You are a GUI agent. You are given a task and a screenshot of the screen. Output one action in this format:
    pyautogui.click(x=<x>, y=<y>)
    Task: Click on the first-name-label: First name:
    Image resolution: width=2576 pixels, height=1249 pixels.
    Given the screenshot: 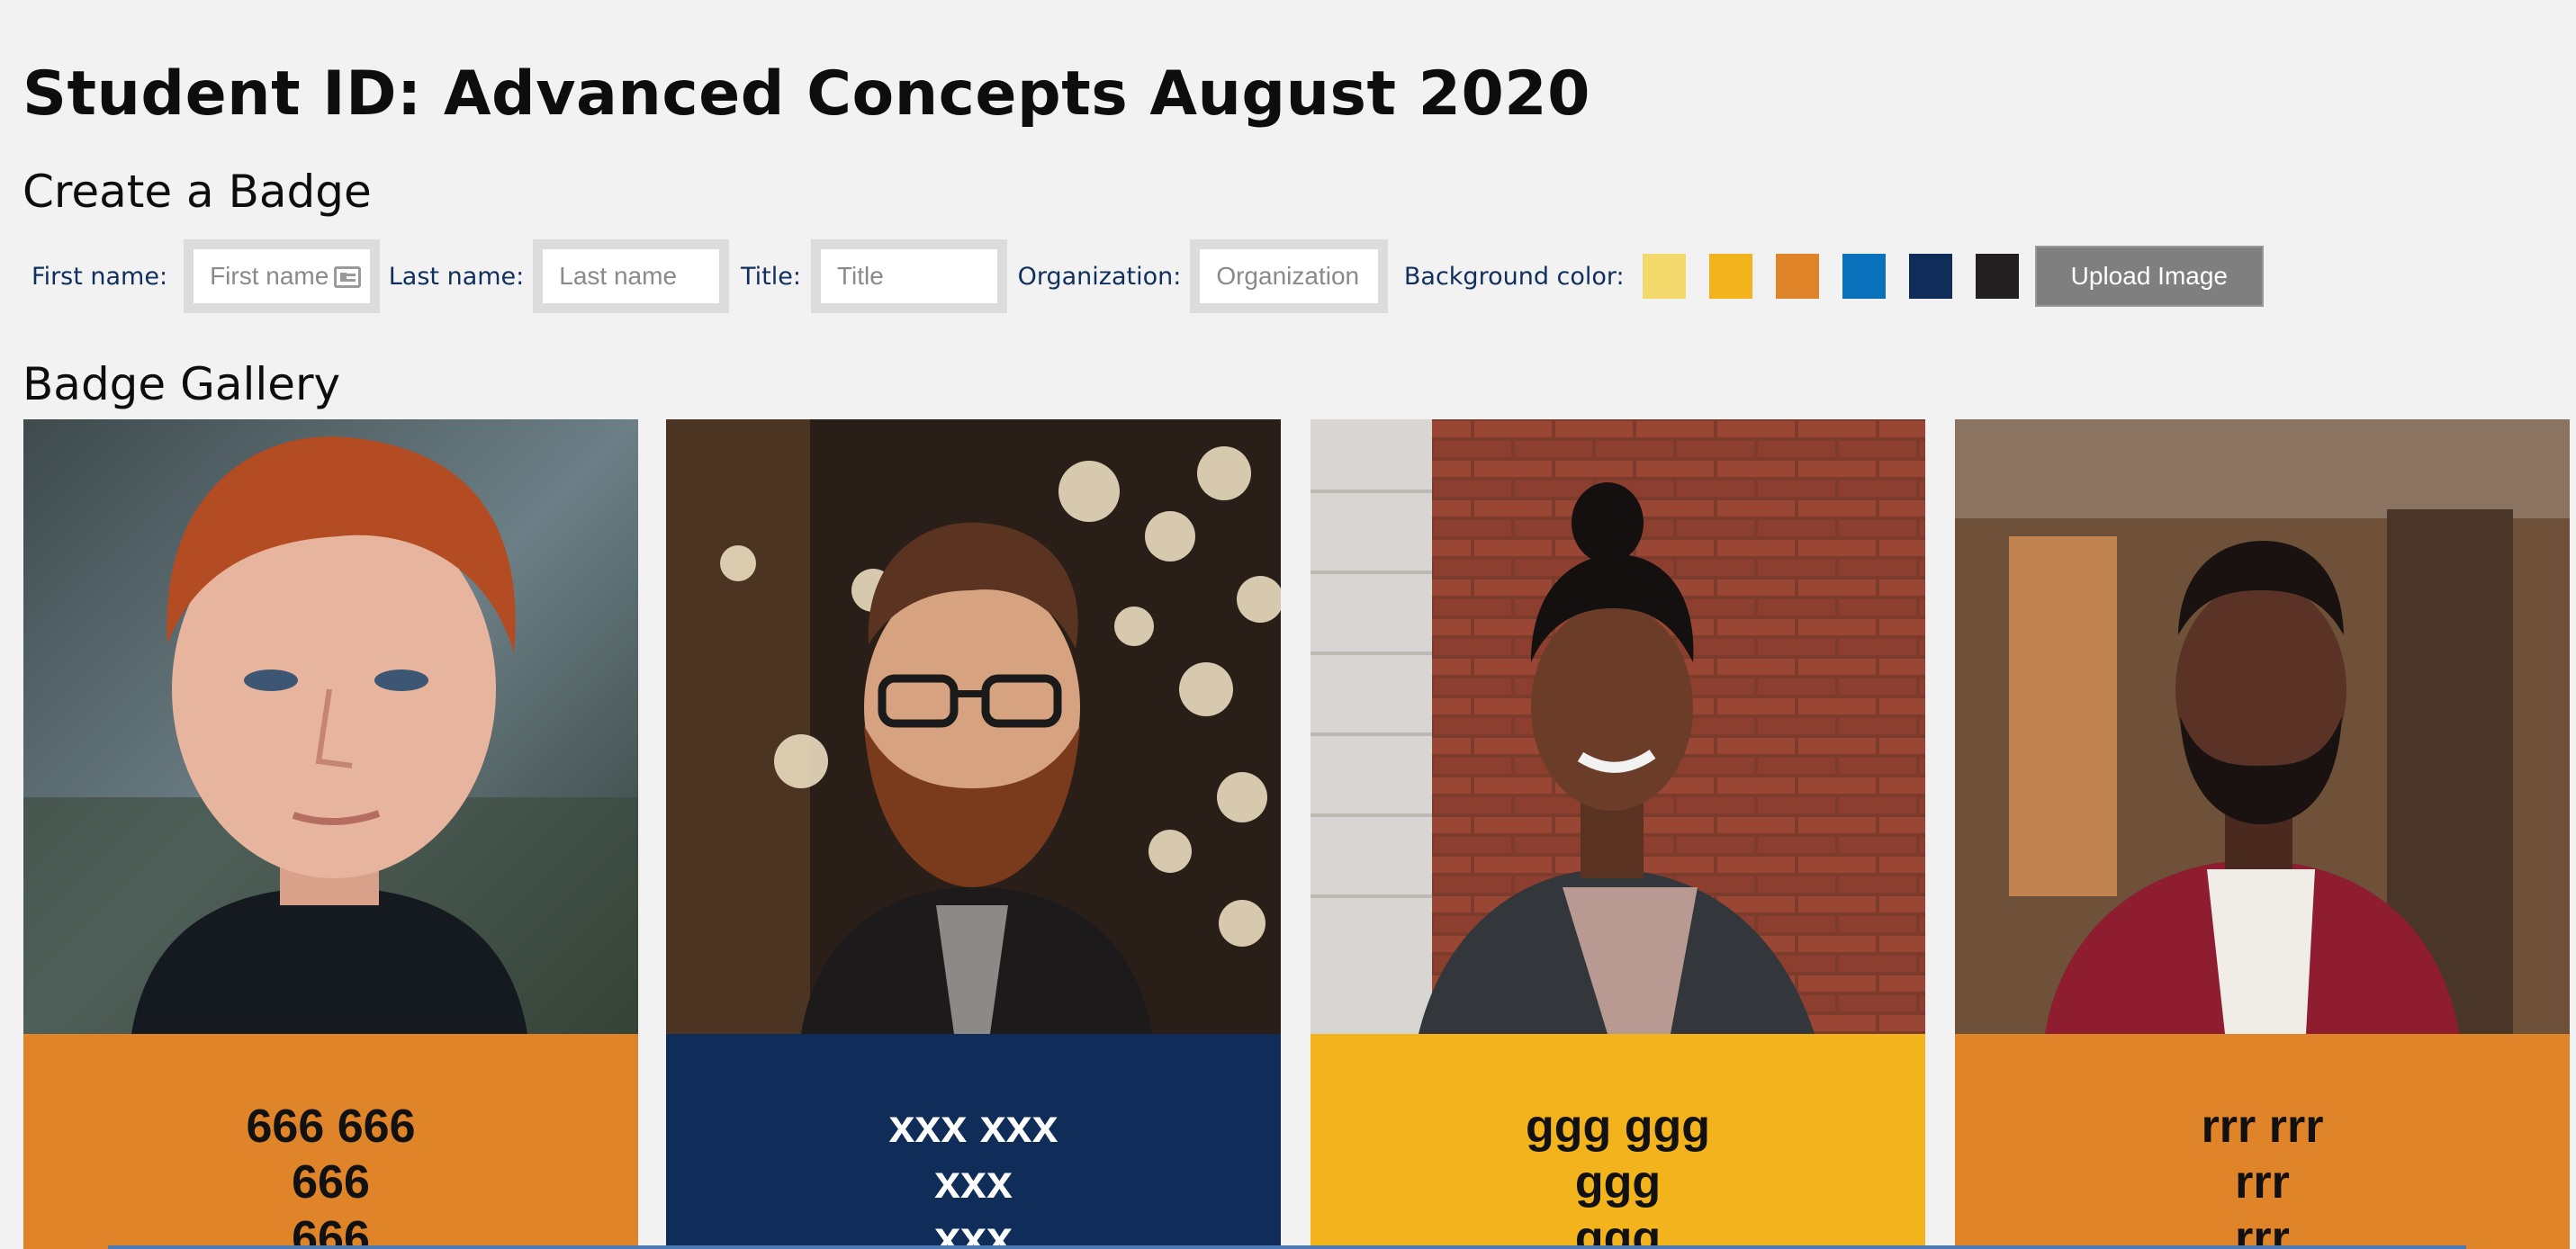 What is the action you would take?
    pyautogui.click(x=100, y=276)
    